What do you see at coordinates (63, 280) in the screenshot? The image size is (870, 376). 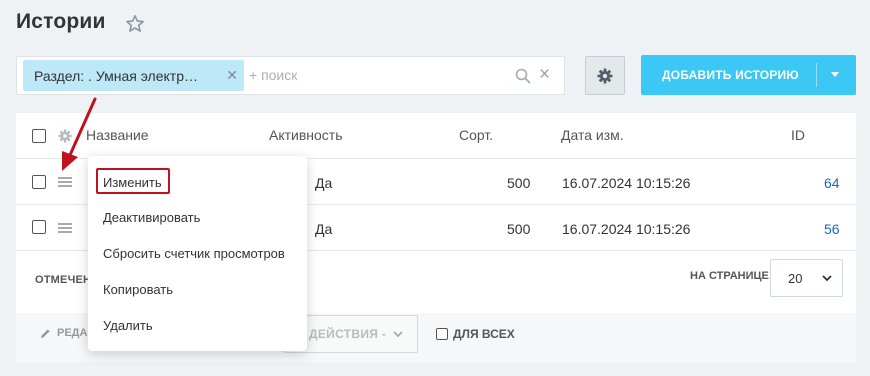 I see `selected-count-label: ОТМЕЧЕН` at bounding box center [63, 280].